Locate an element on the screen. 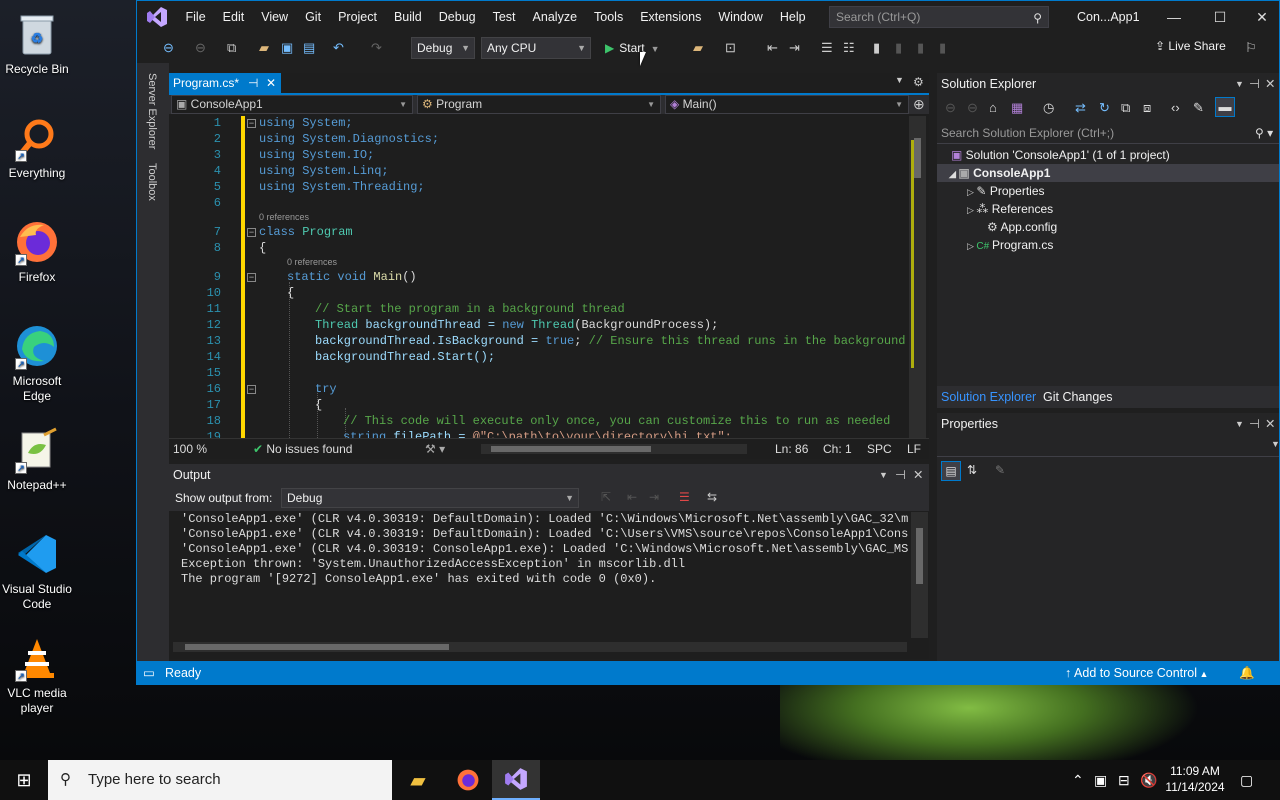 This screenshot has width=1280, height=800. start-button: ▶ Start ▼ is located at coordinates (632, 48).